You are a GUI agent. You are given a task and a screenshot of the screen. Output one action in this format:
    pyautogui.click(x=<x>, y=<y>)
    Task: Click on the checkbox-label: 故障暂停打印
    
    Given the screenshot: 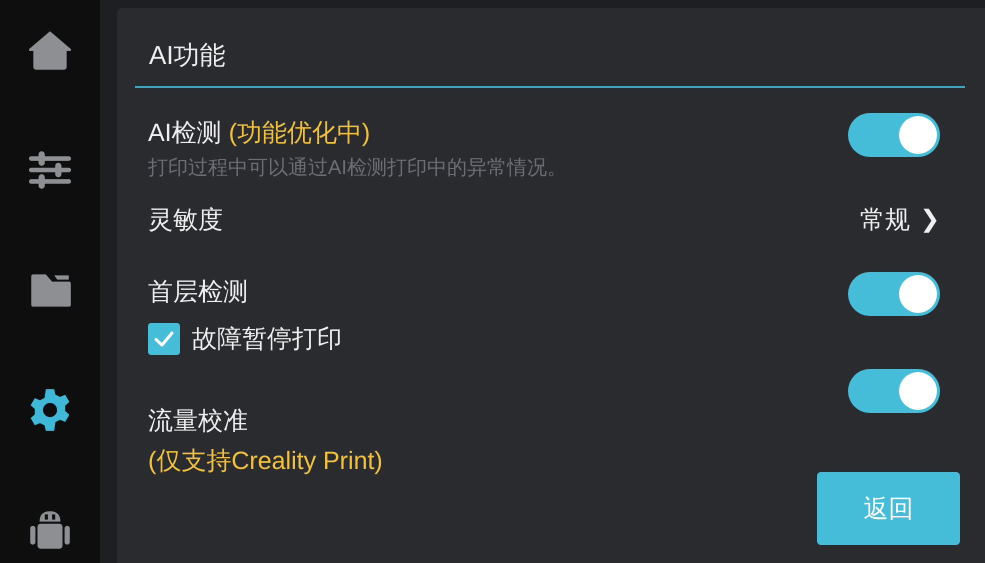 What is the action you would take?
    pyautogui.click(x=267, y=339)
    